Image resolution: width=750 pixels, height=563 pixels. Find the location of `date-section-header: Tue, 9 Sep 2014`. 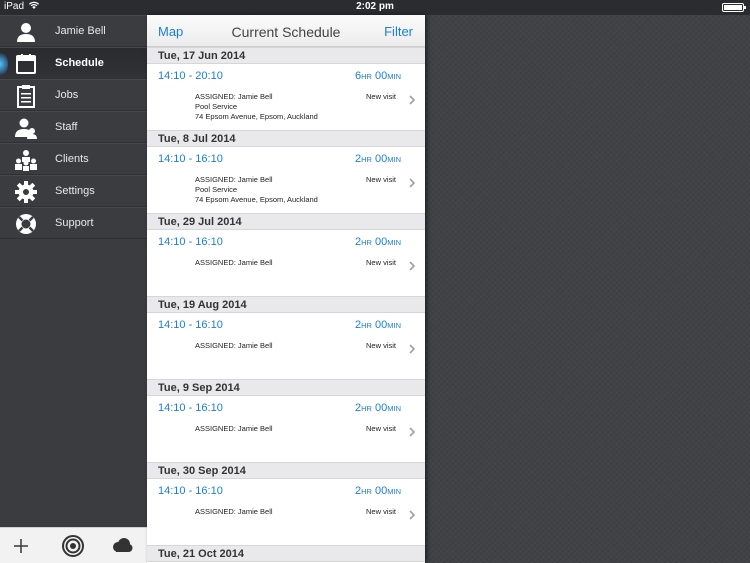

date-section-header: Tue, 9 Sep 2014 is located at coordinates (286, 387).